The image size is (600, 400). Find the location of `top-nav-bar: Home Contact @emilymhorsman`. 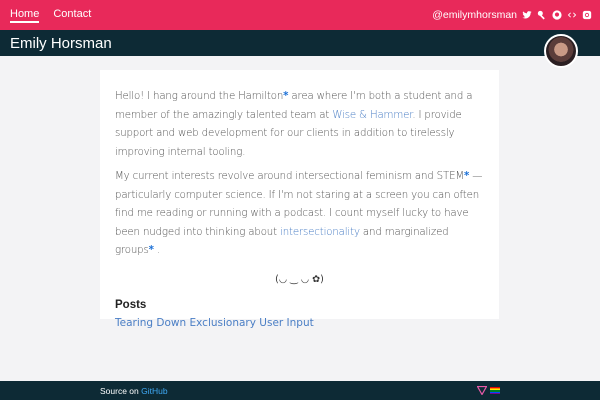

top-nav-bar: Home Contact @emilymhorsman is located at coordinates (300, 15).